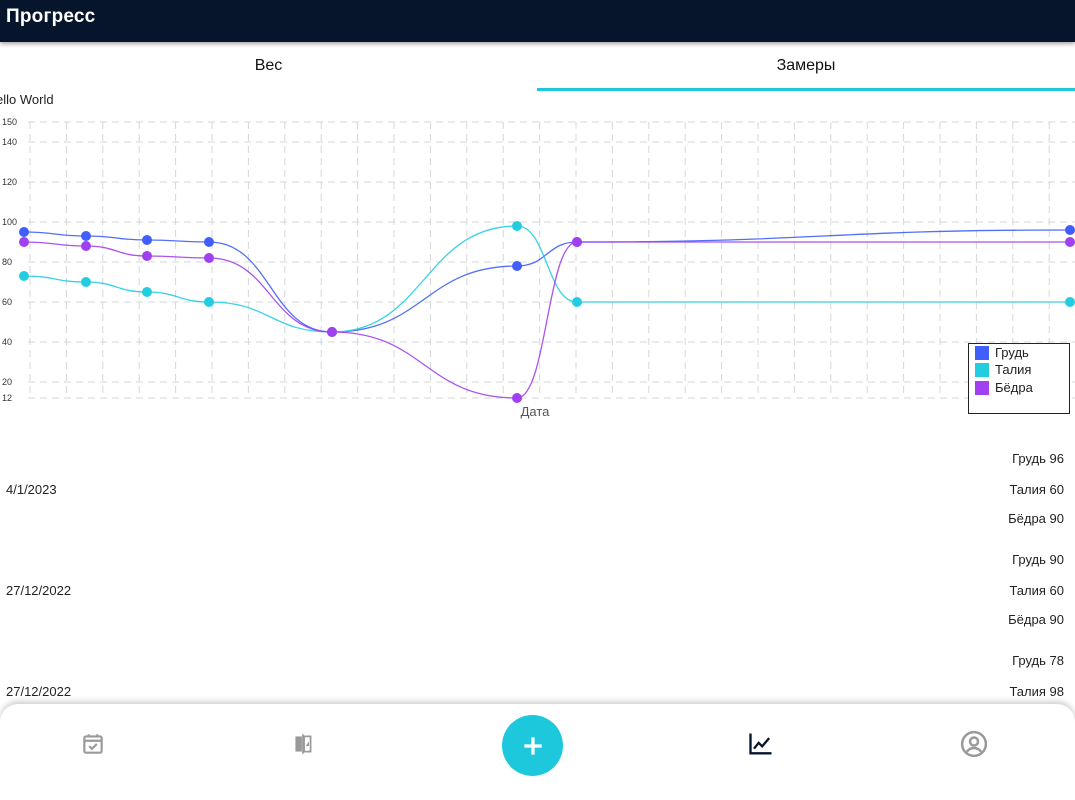  Describe the element at coordinates (9, 222) in the screenshot. I see `y-tick-label: 100` at that location.